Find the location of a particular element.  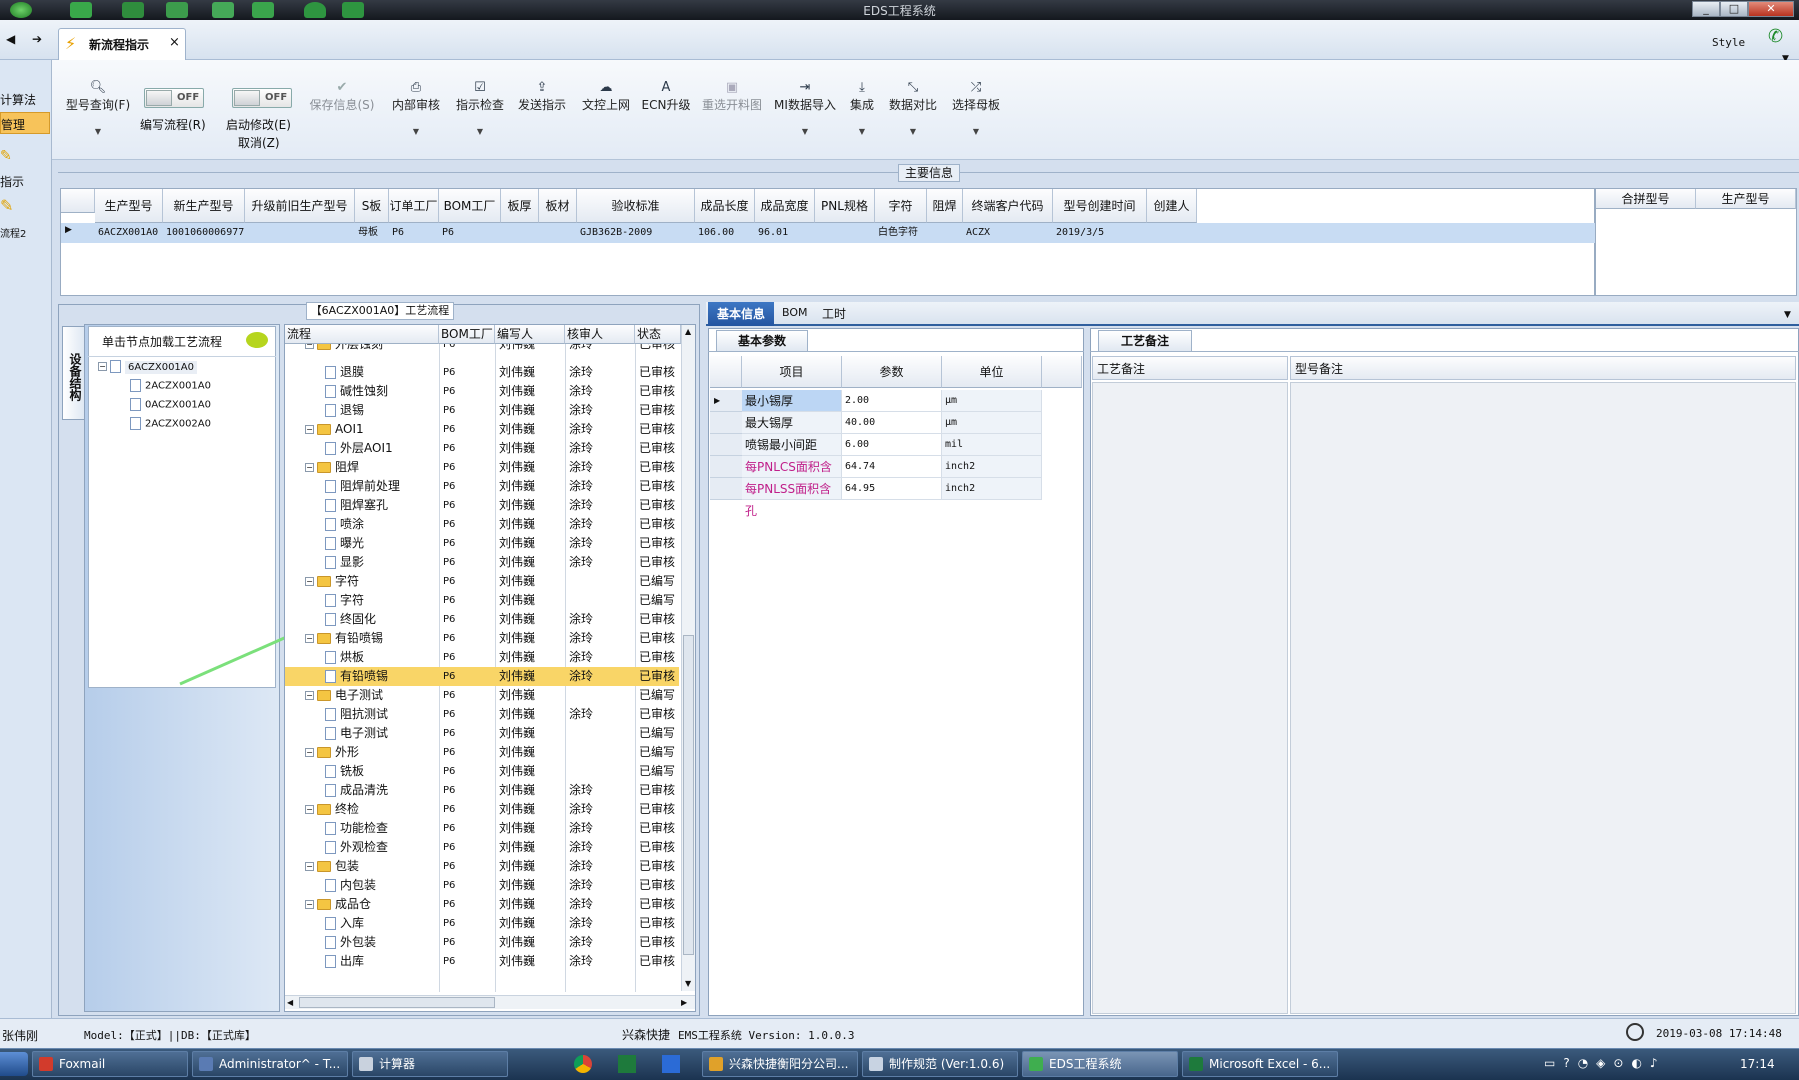

column-header: BOM工厂 is located at coordinates (470, 206).